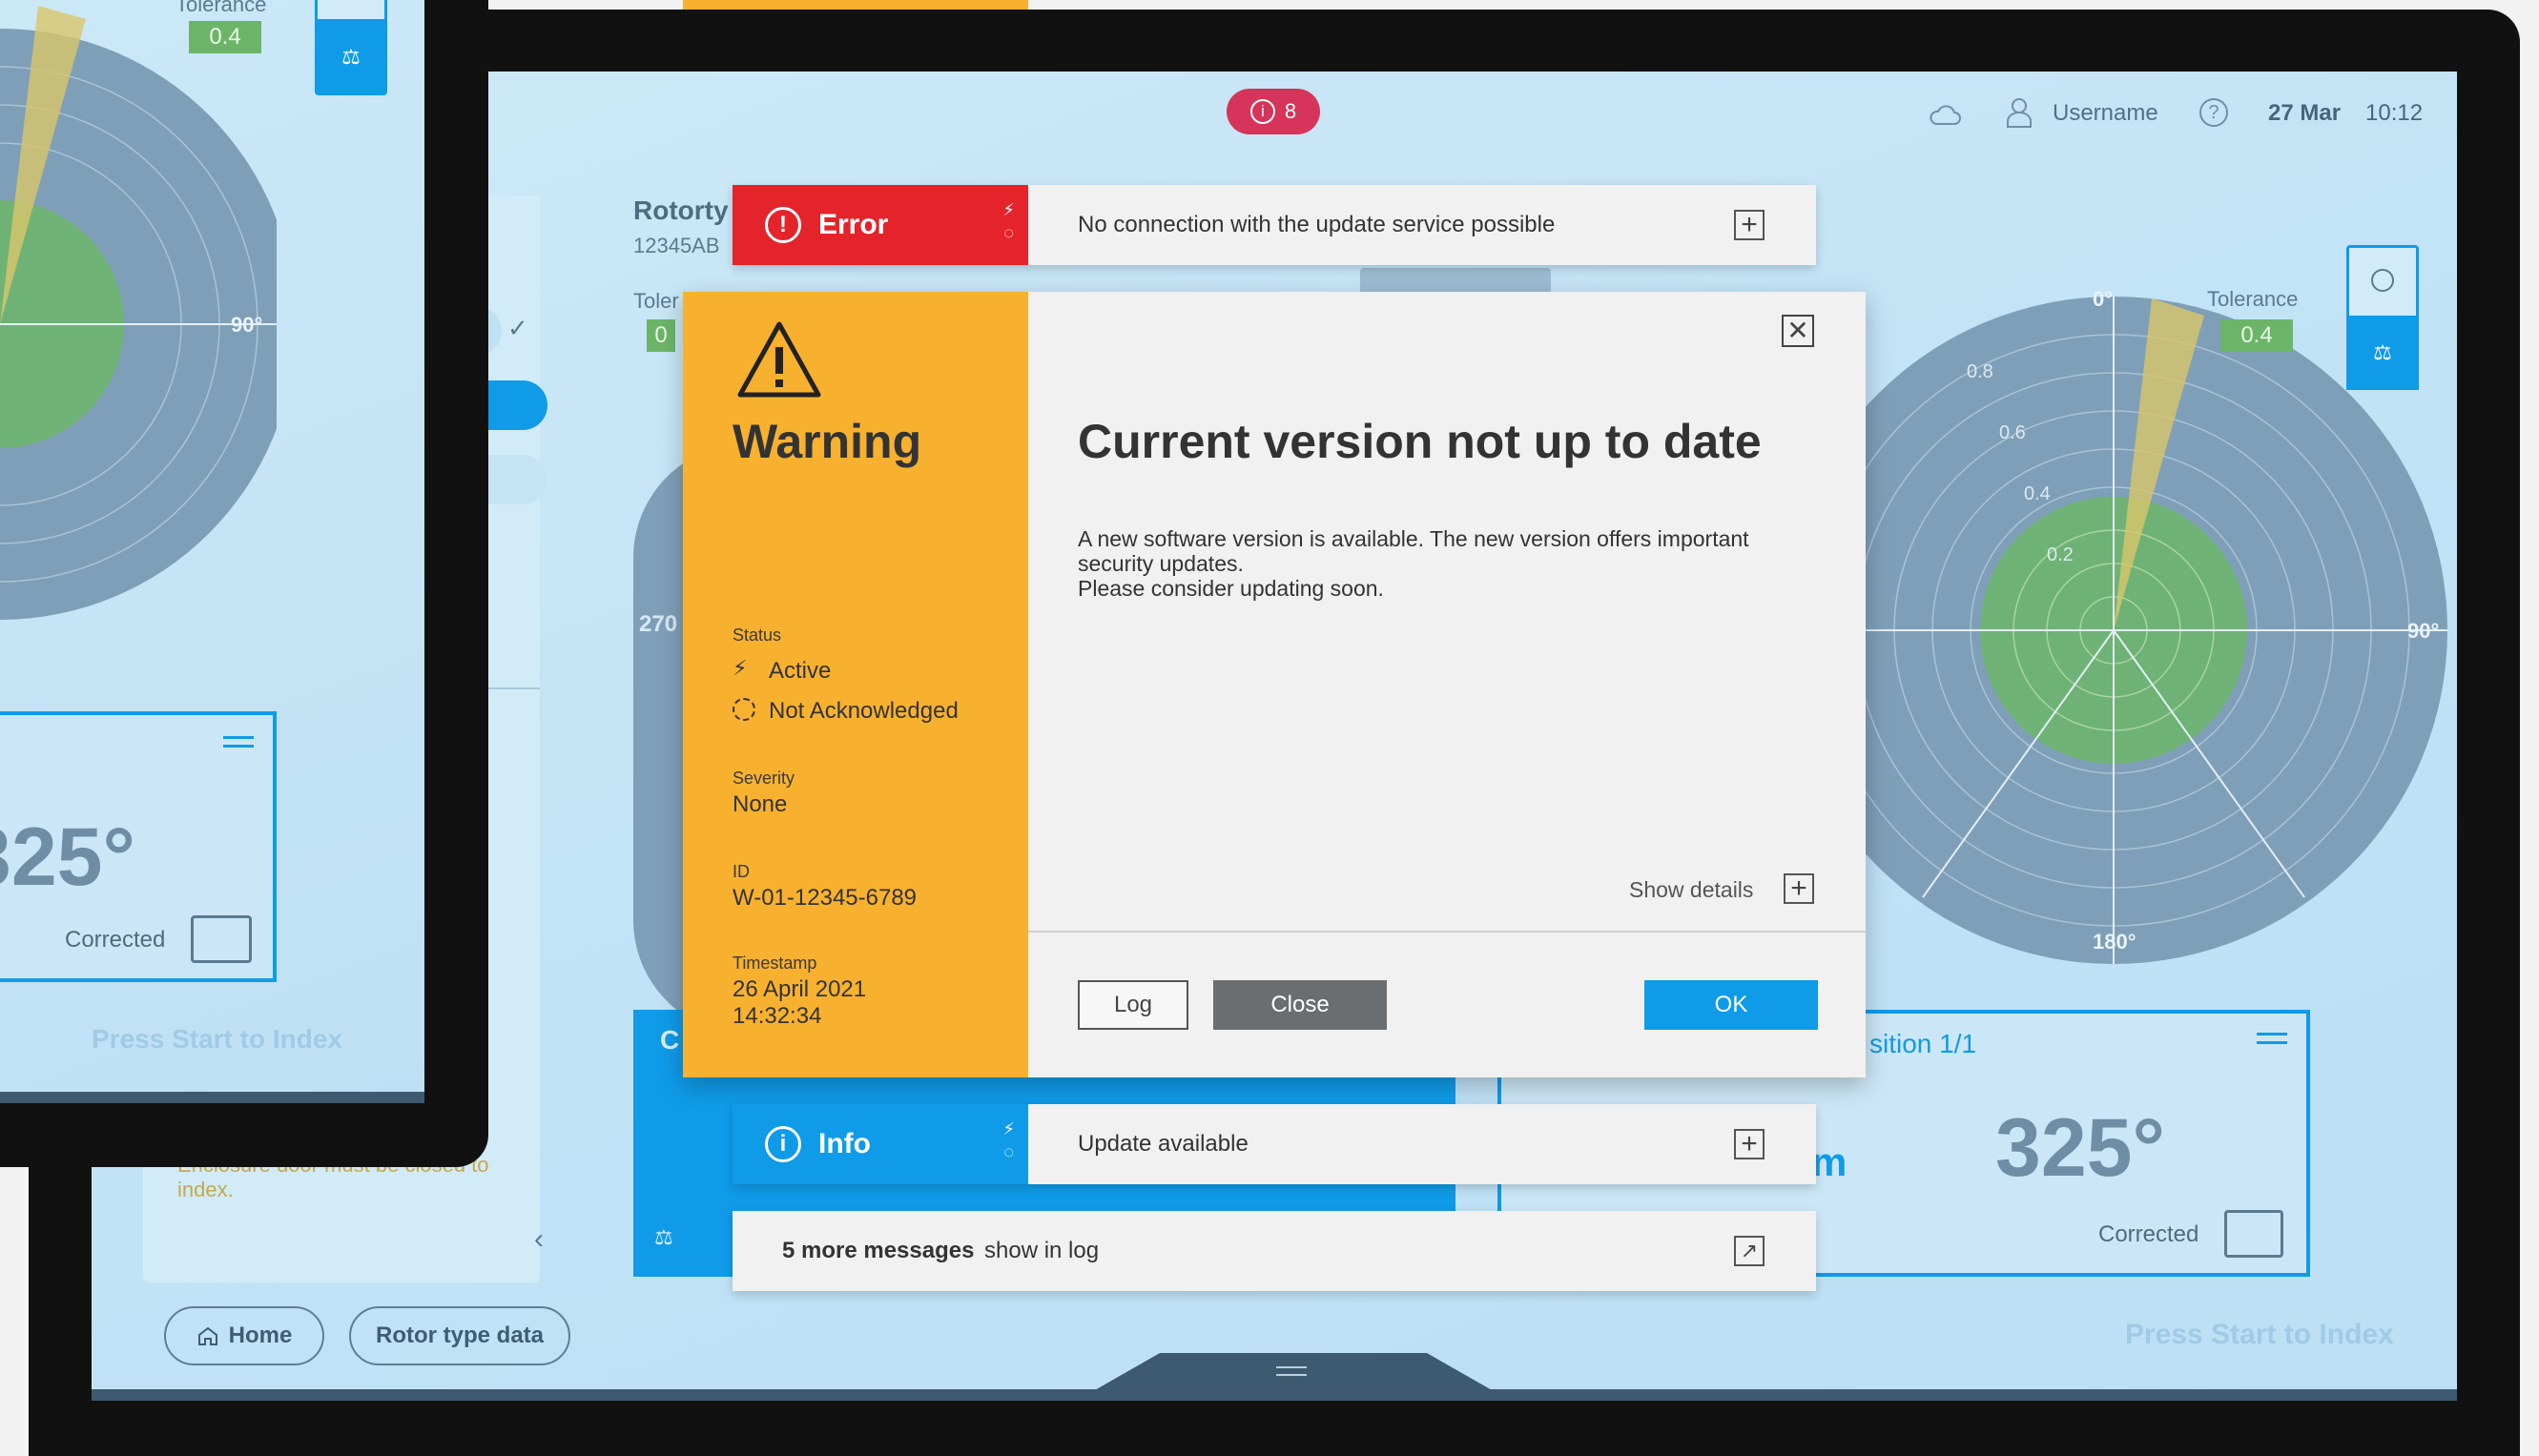 The image size is (2539, 1456). I want to click on polar-label-90: 90°, so click(2423, 631).